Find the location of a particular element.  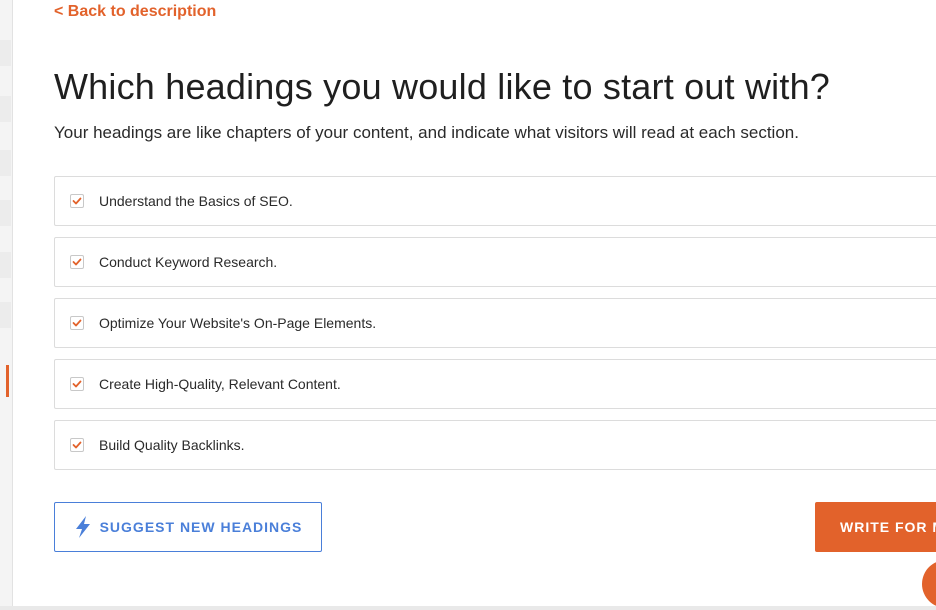

chat-launcher-button is located at coordinates (929, 584).